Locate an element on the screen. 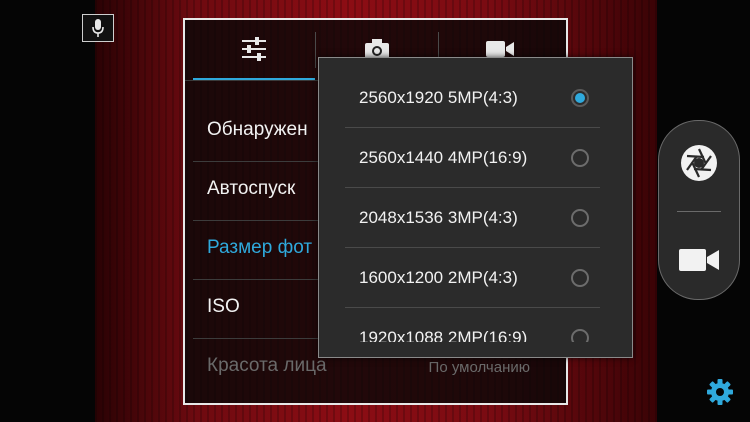 The width and height of the screenshot is (750, 422). list-item: 1600x1200 2MP(4:3) is located at coordinates (472, 278).